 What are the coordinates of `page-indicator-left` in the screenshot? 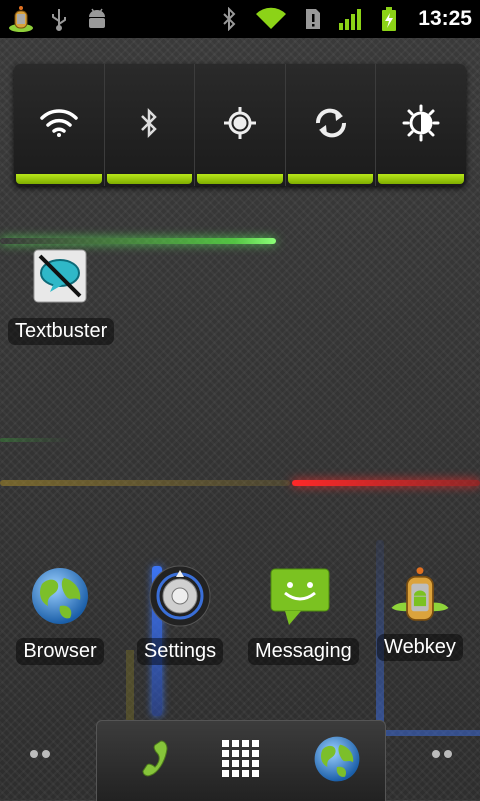 It's located at (40, 754).